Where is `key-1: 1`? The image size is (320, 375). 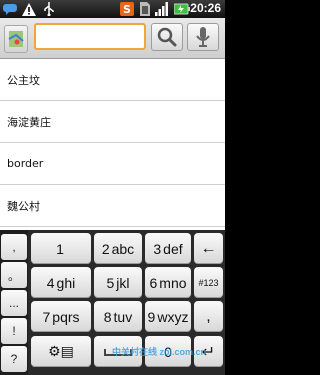
key-1: 1 is located at coordinates (61, 248).